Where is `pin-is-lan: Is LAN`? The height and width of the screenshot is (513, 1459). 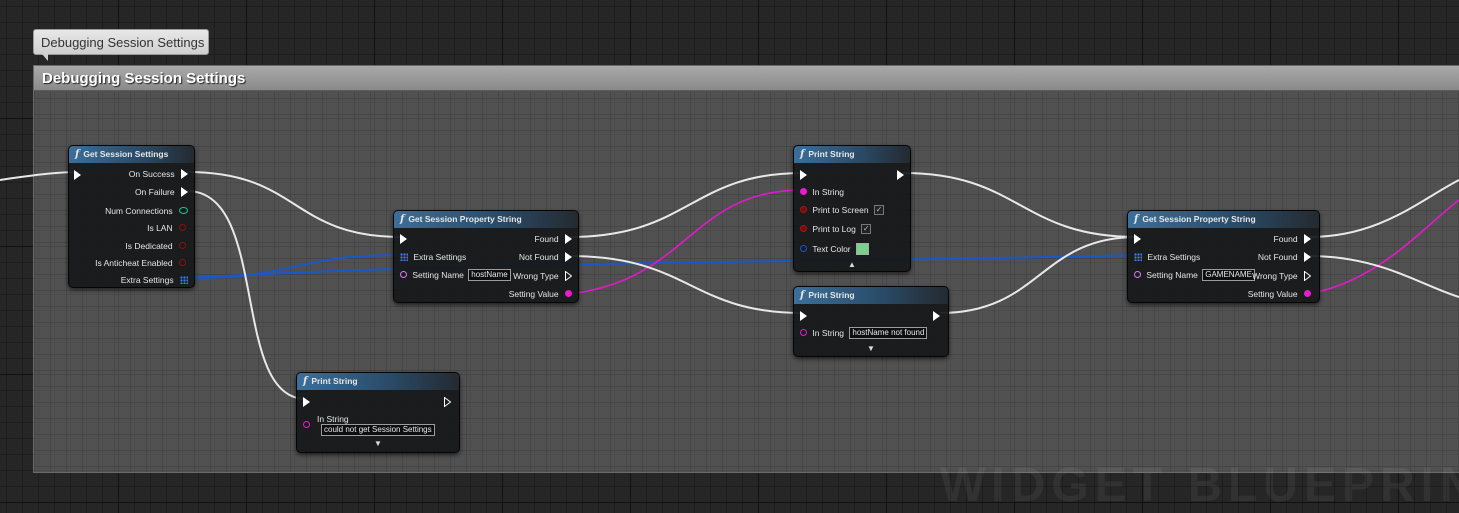
pin-is-lan: Is LAN is located at coordinates (166, 227).